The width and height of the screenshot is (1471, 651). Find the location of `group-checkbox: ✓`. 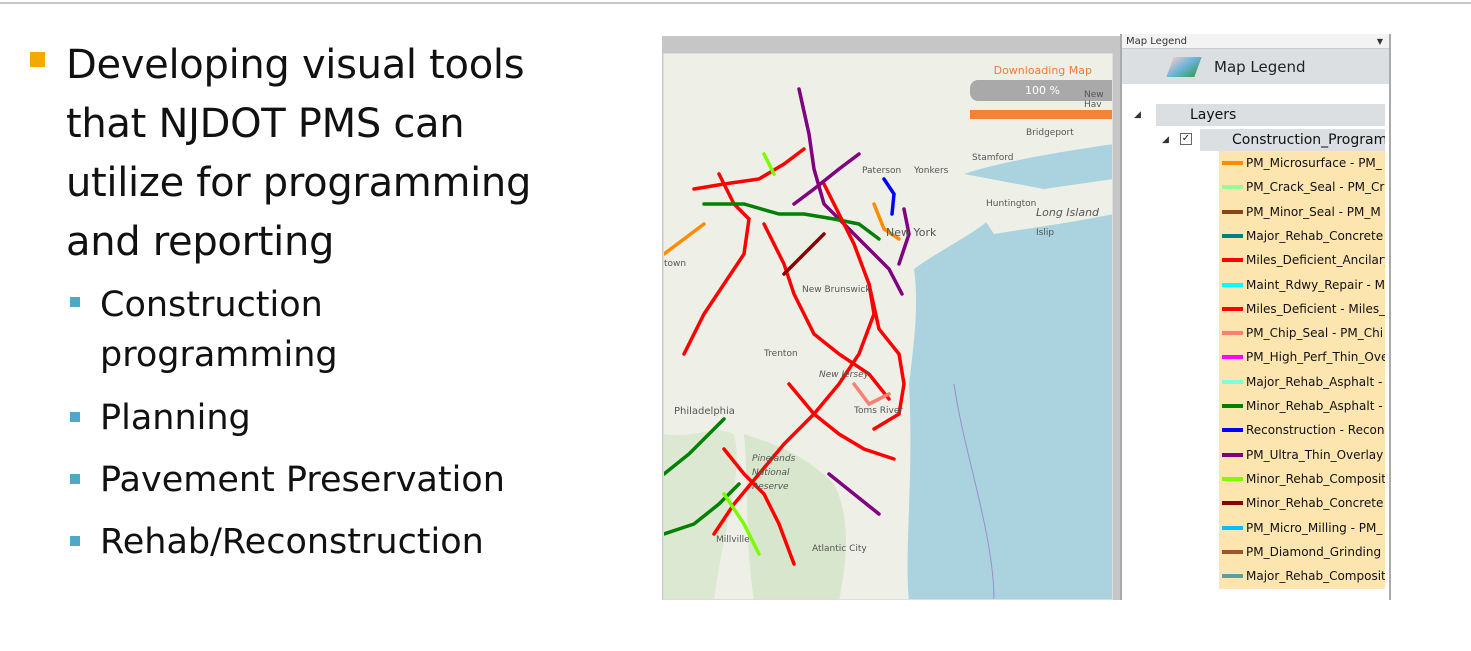

group-checkbox: ✓ is located at coordinates (1186, 139).